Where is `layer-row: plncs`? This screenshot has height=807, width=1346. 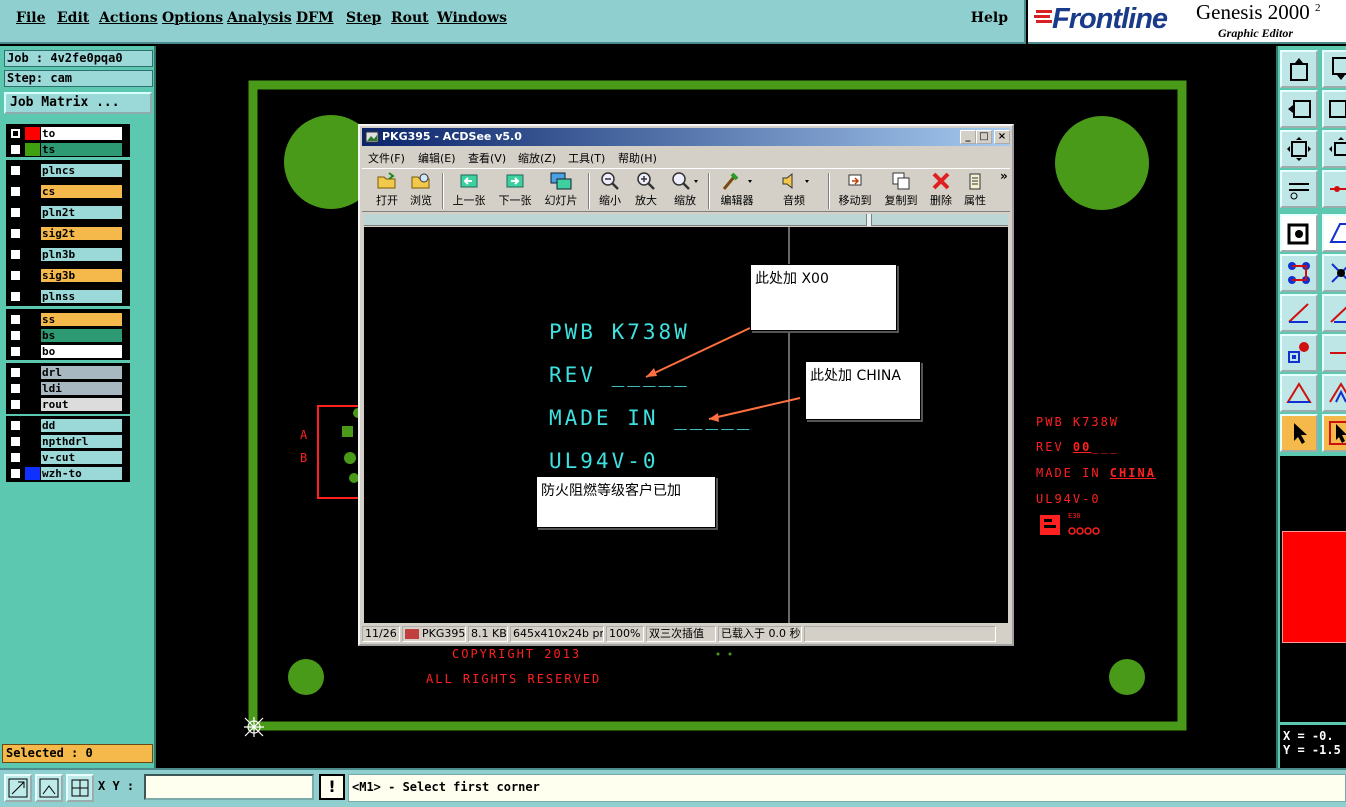
layer-row: plncs is located at coordinates (66, 170).